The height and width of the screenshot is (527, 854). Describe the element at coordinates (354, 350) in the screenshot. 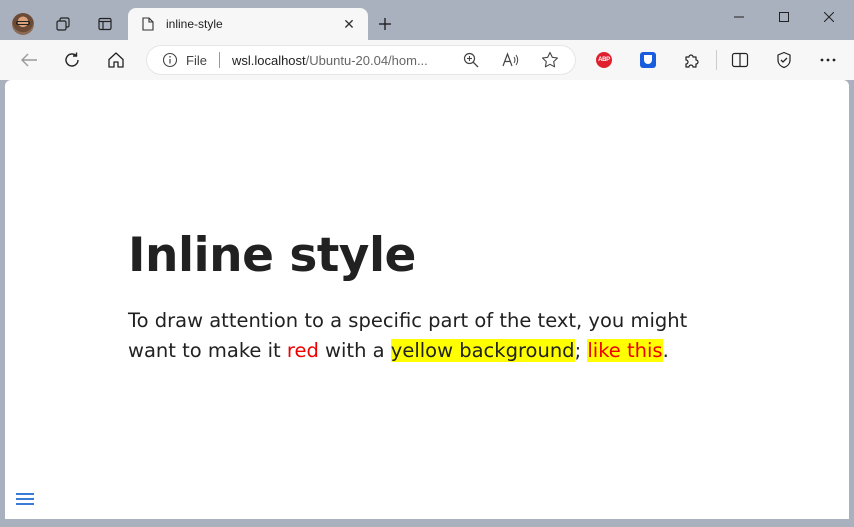

I see `paragraph-text-2: with a` at that location.